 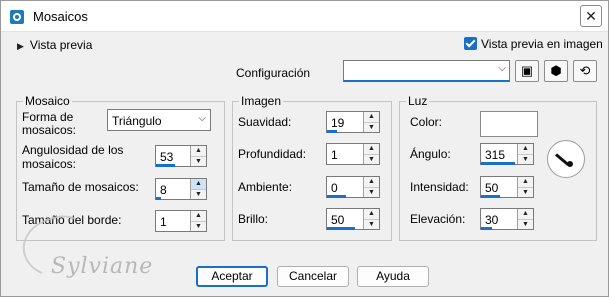 I want to click on floppy-disk-icon: ▣, so click(x=527, y=70).